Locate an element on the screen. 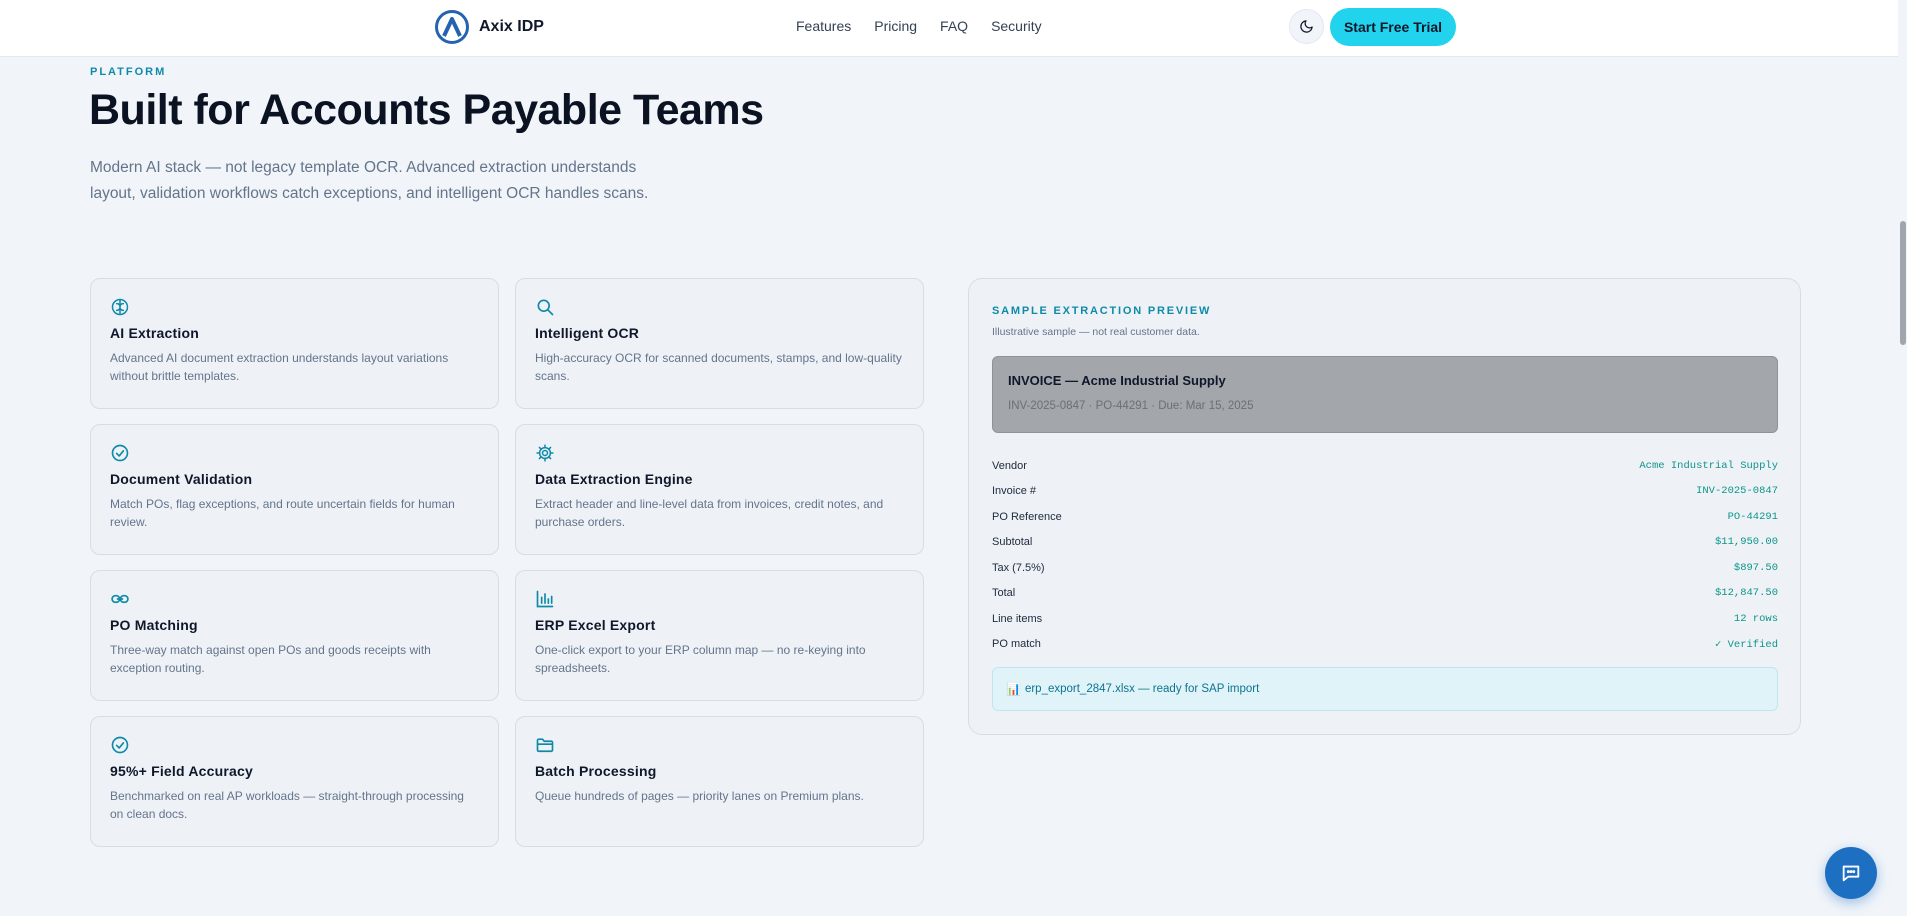 This screenshot has width=1907, height=916. chat-widget-button is located at coordinates (1851, 873).